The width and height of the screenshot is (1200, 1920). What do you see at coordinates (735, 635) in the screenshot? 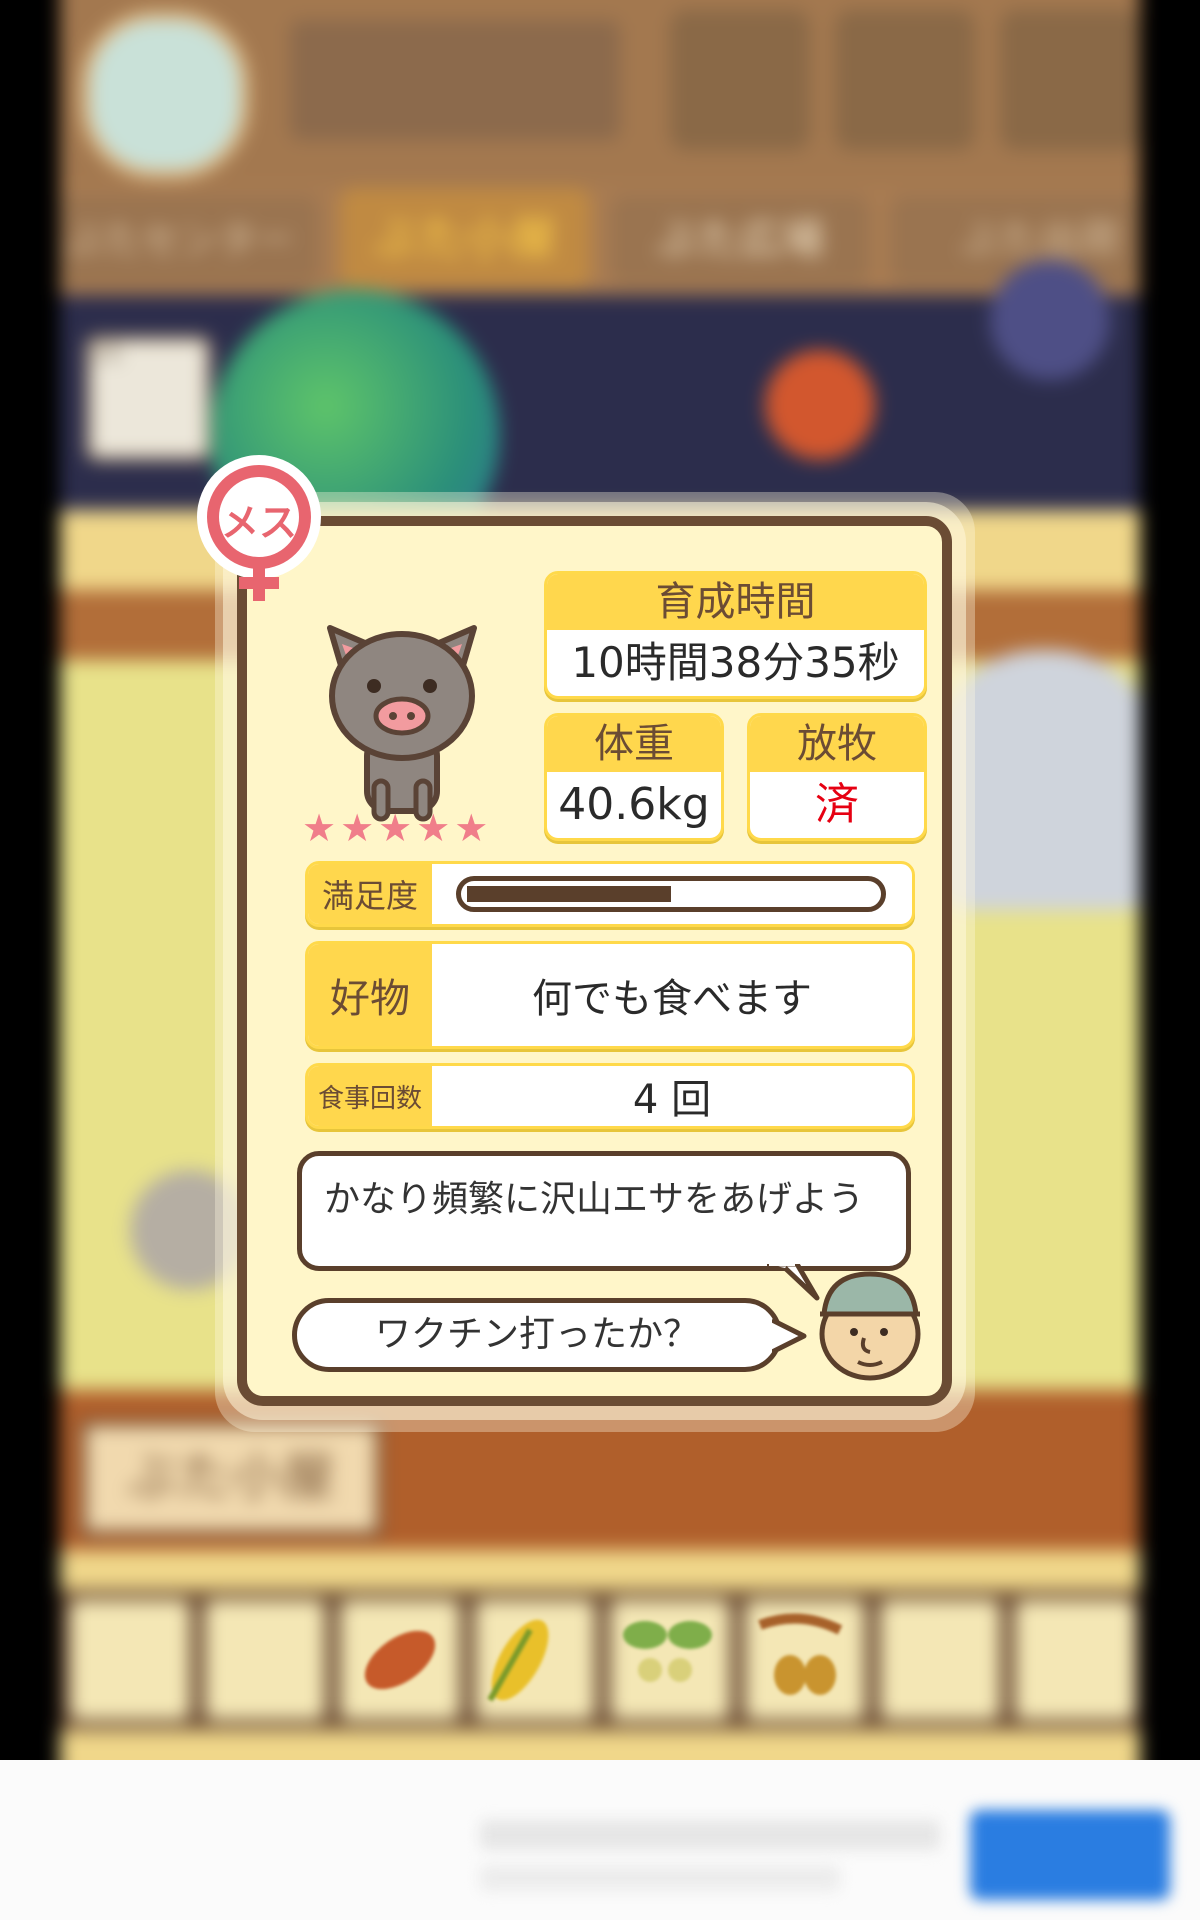
I see `rearing-time-card: 育成時間 10時間38分35秒` at bounding box center [735, 635].